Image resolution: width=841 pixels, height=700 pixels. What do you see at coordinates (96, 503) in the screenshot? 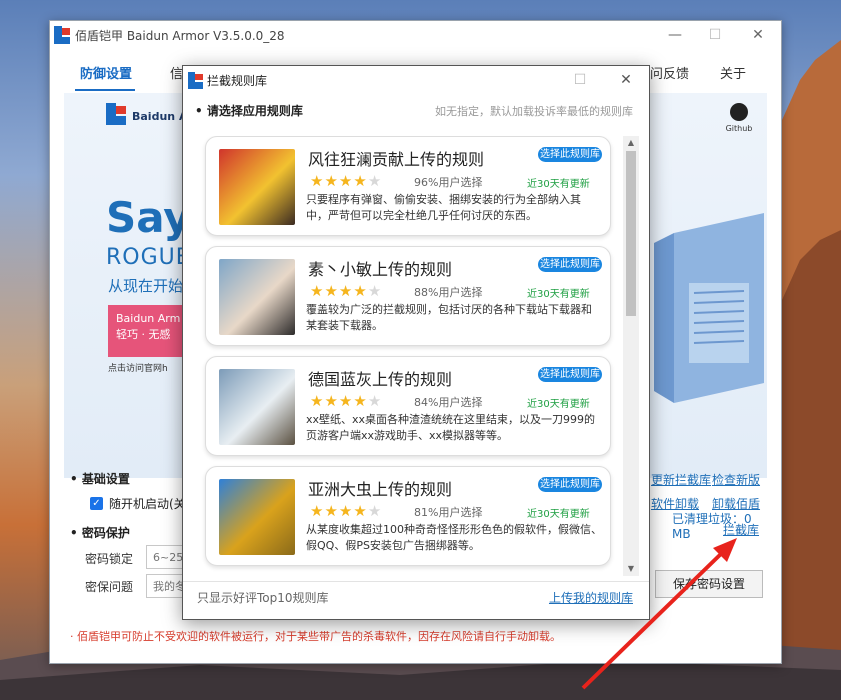
I see `check-icon: ✓` at bounding box center [96, 503].